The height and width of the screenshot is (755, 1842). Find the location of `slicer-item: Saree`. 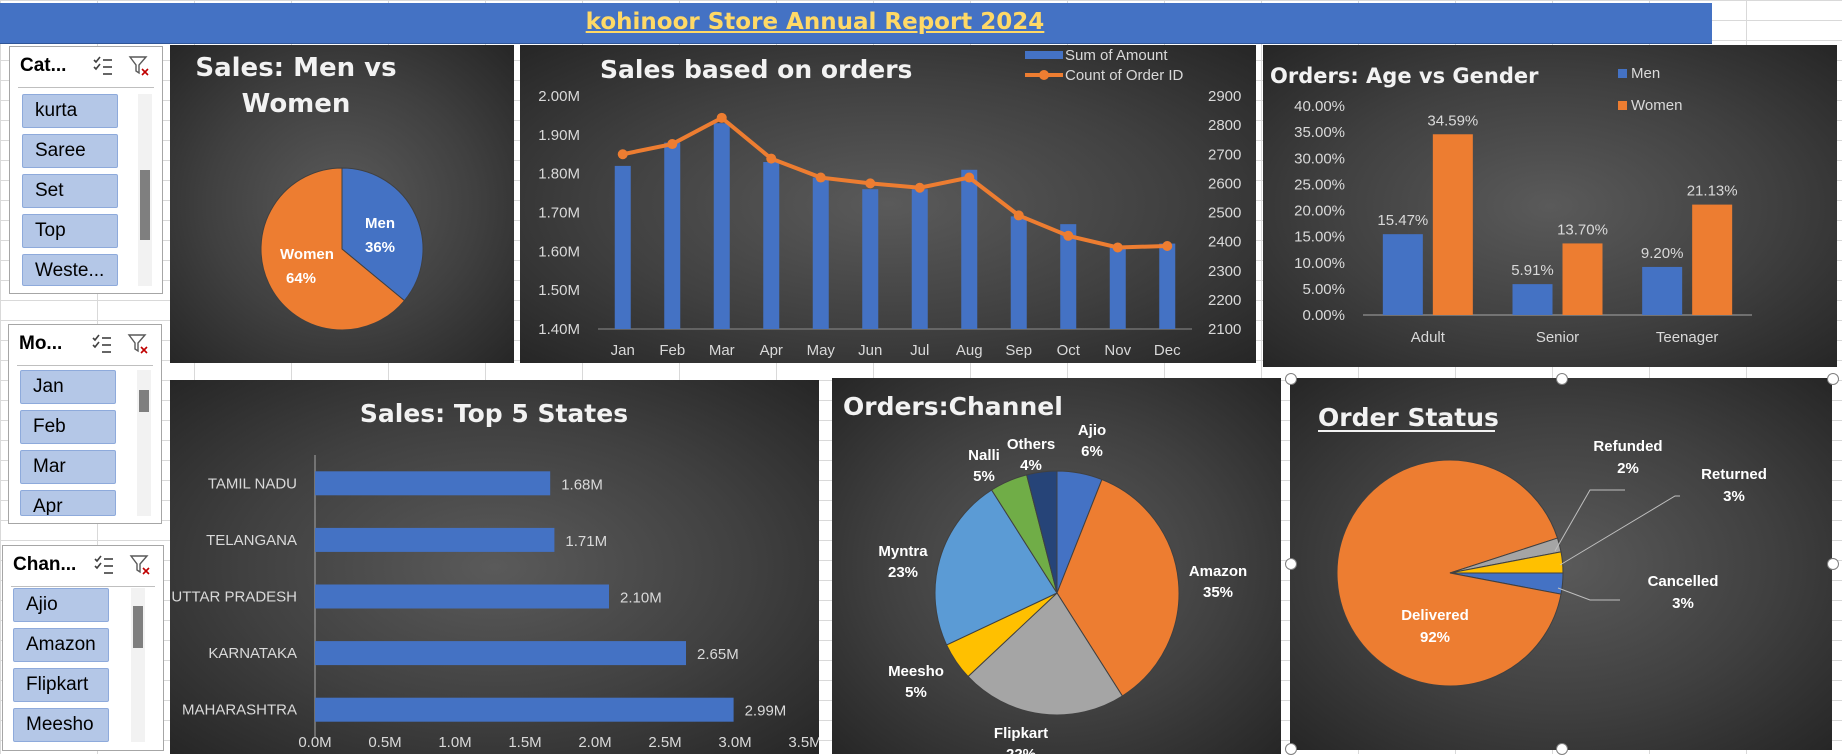

slicer-item: Saree is located at coordinates (70, 151).